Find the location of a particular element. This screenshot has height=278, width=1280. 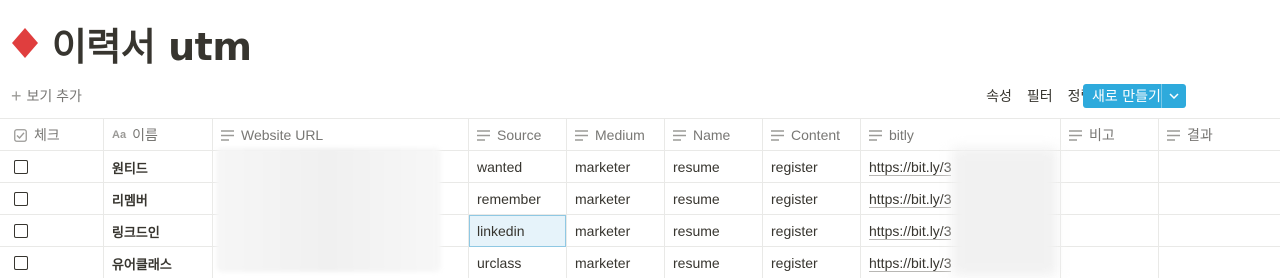

filter-button: 필터 is located at coordinates (1040, 96).